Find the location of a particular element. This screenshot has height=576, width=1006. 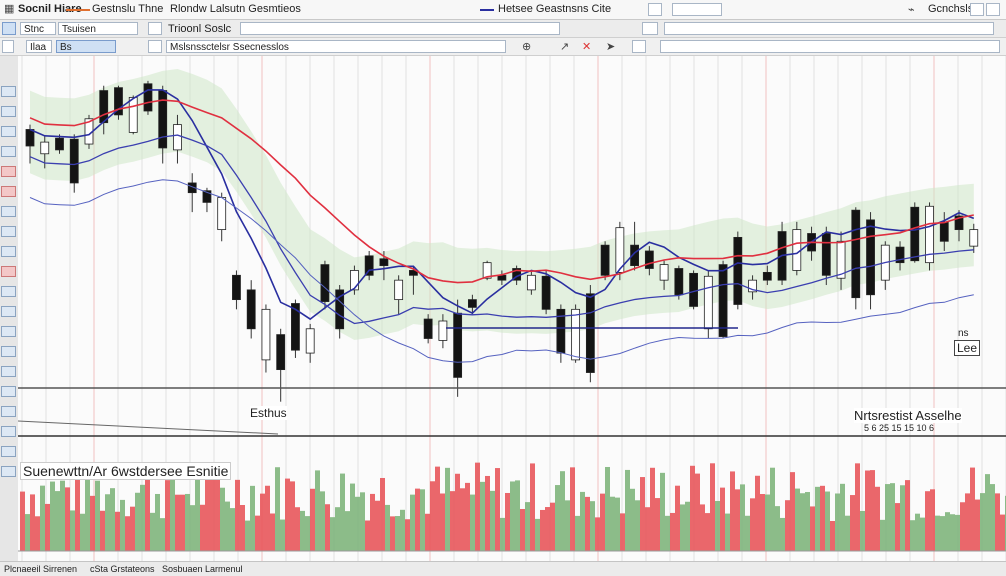

drawing-tools-panel is located at coordinates (9, 308).